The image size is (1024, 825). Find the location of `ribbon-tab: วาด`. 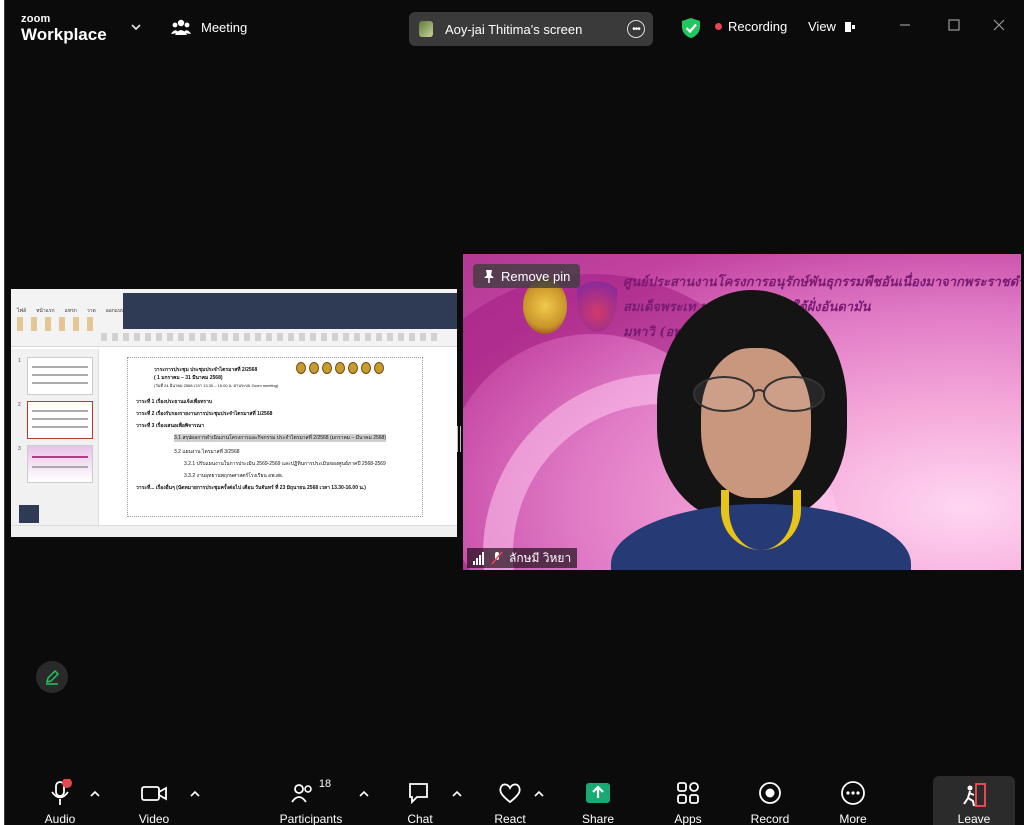

ribbon-tab: วาด is located at coordinates (91, 311).